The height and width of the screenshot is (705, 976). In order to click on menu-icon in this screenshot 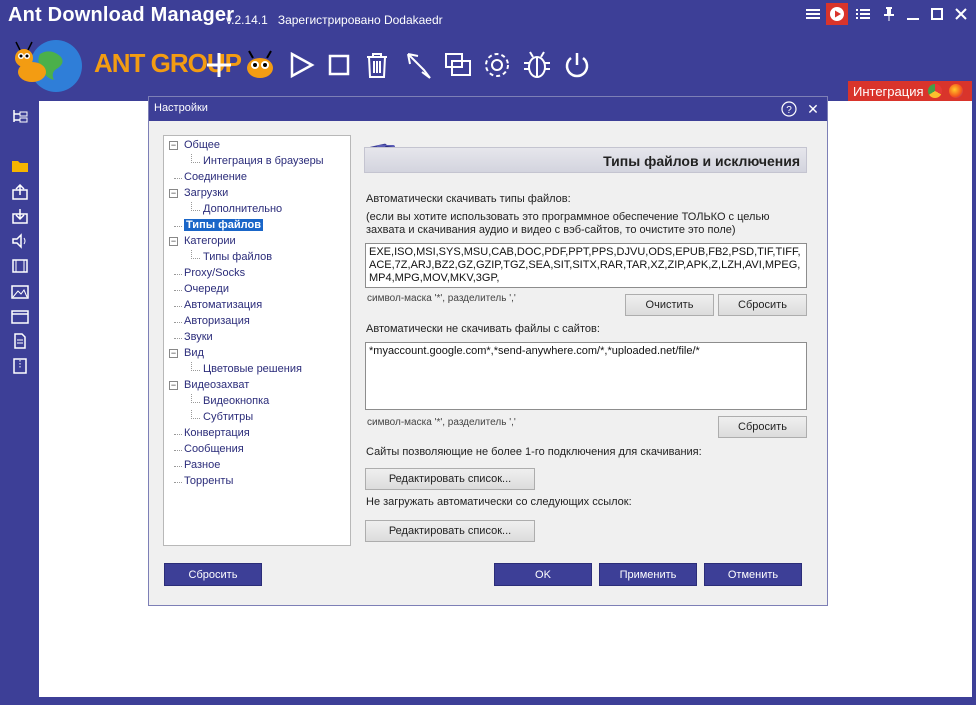, I will do `click(813, 14)`.